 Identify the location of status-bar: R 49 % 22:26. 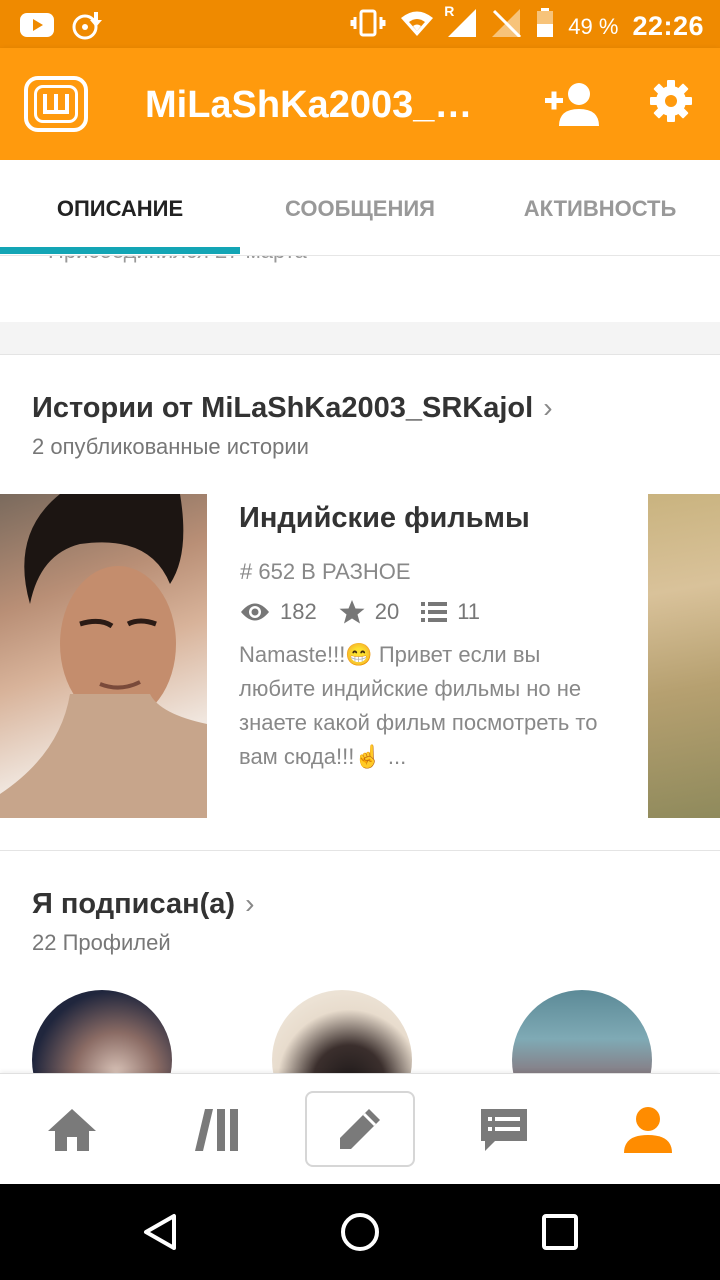
(360, 24).